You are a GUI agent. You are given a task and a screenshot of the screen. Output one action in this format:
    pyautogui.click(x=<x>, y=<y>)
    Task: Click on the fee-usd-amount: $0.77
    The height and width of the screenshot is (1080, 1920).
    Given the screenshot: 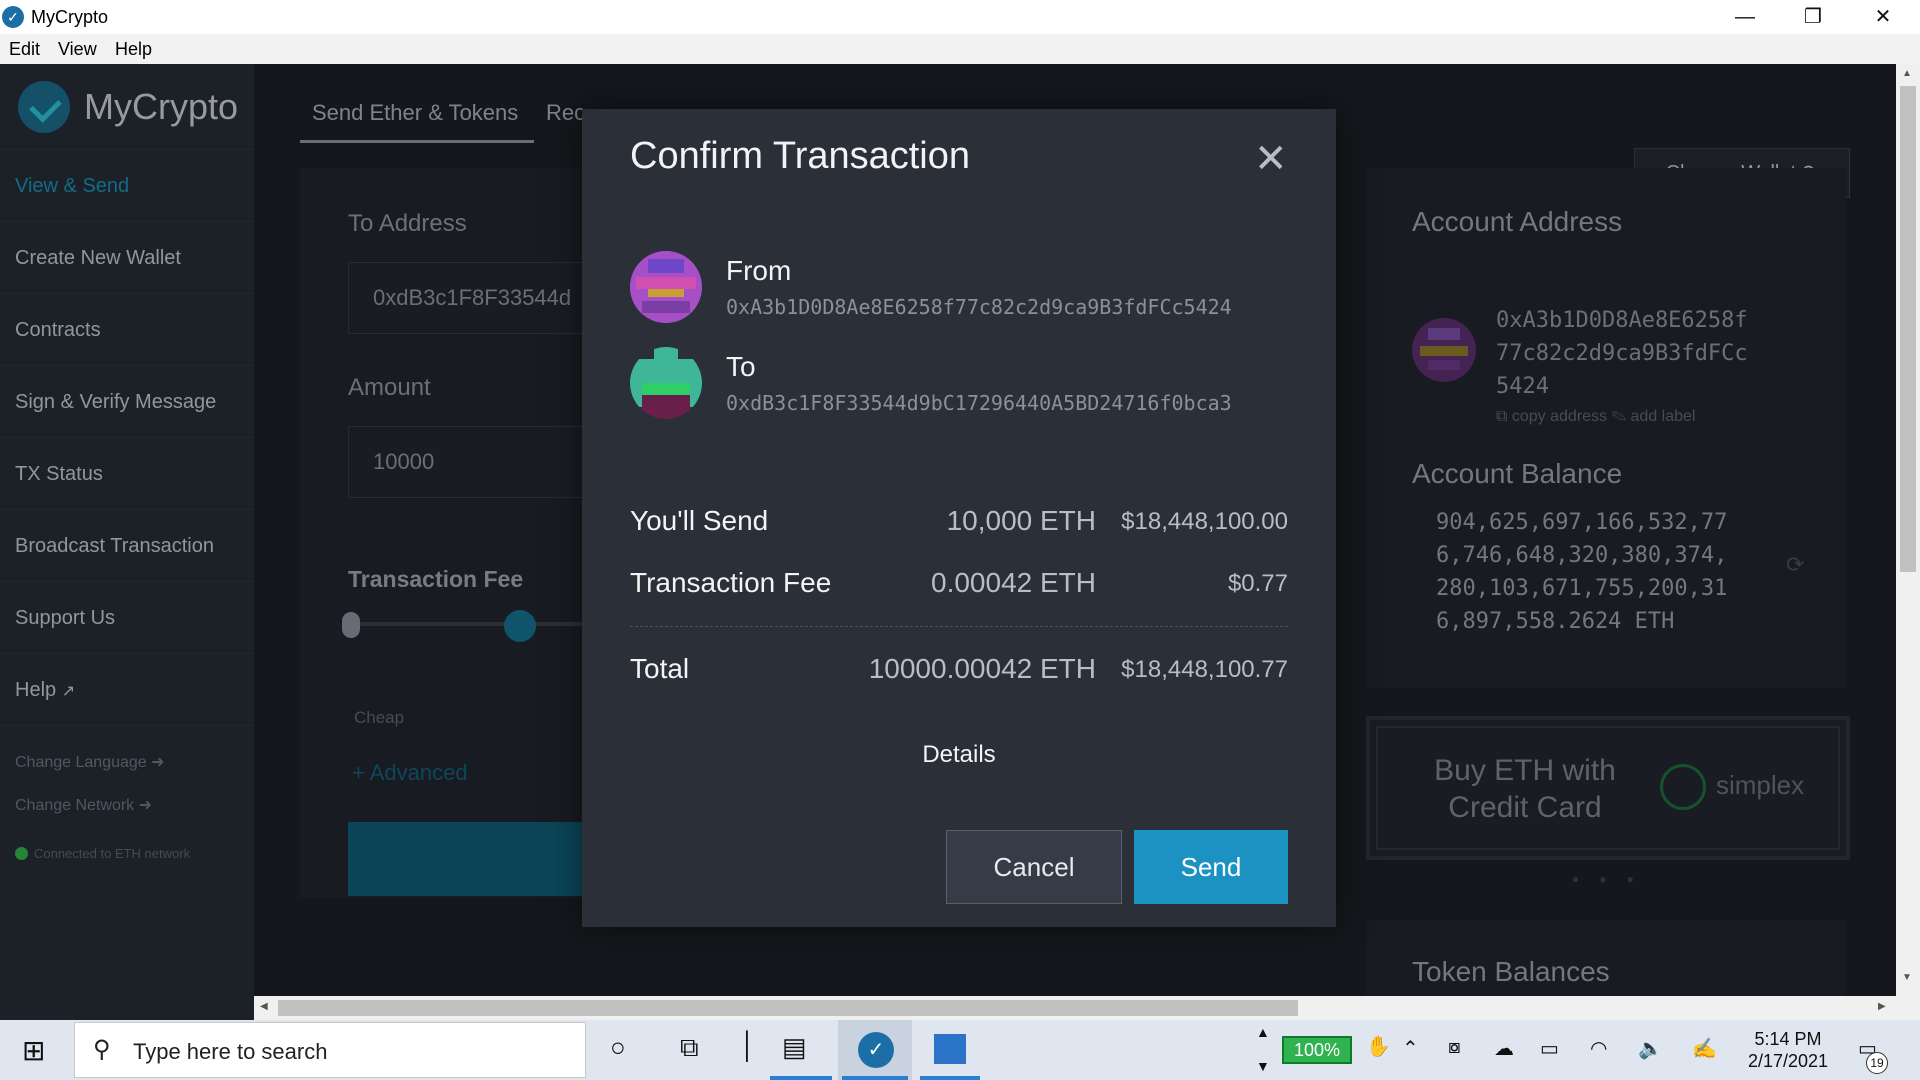 What is the action you would take?
    pyautogui.click(x=1257, y=583)
    